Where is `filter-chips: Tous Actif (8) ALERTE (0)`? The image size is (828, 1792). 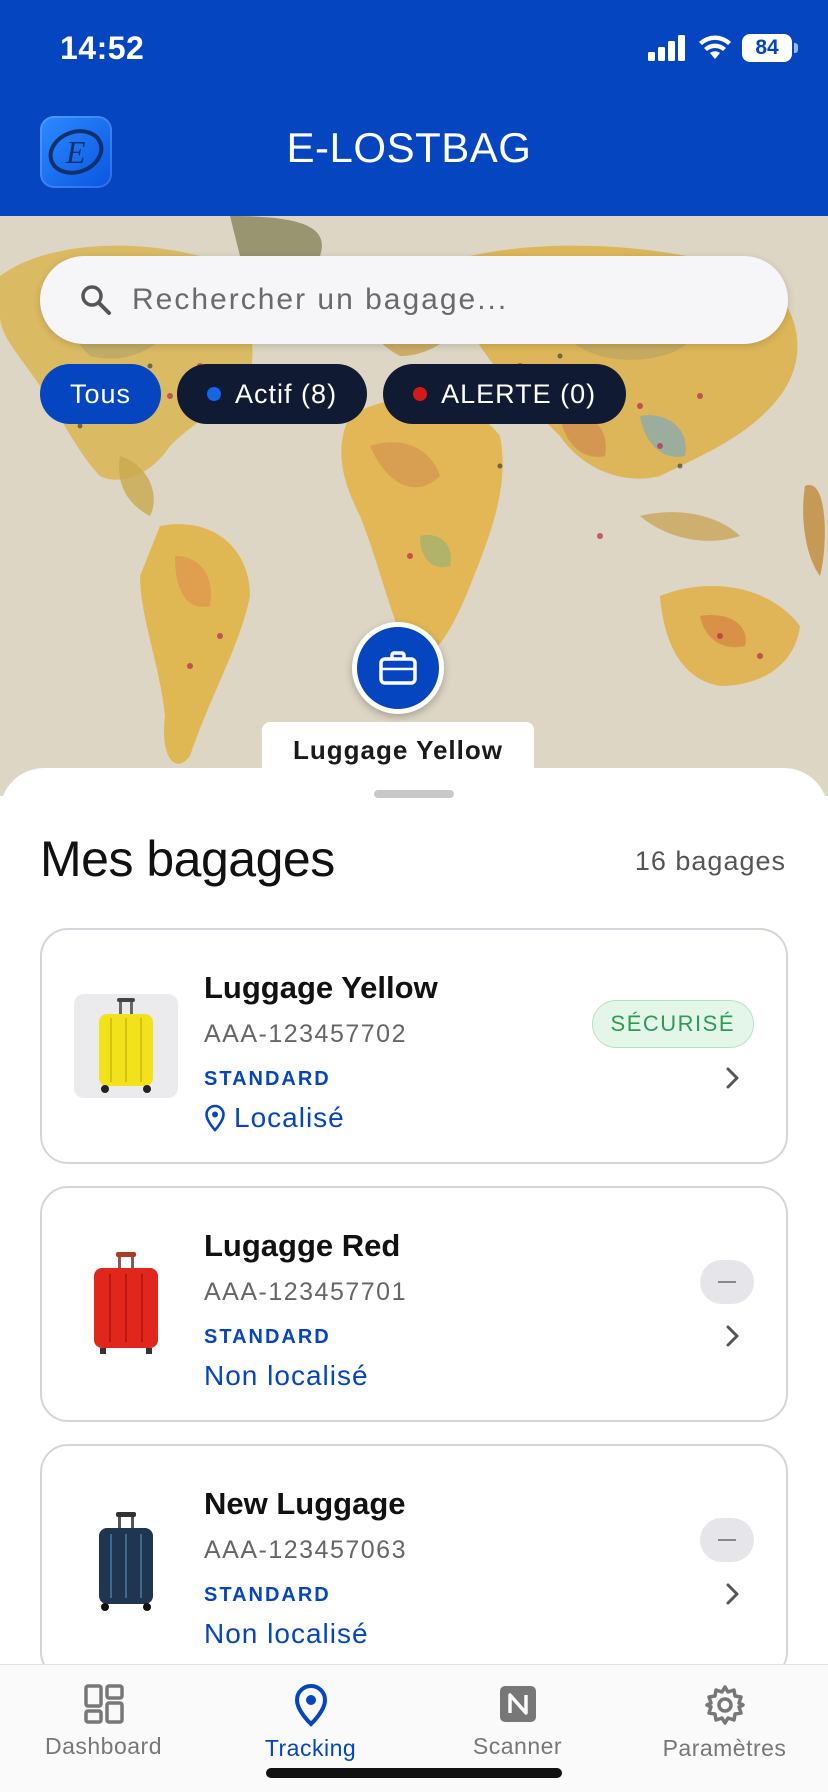
filter-chips: Tous Actif (8) ALERTE (0) is located at coordinates (333, 394).